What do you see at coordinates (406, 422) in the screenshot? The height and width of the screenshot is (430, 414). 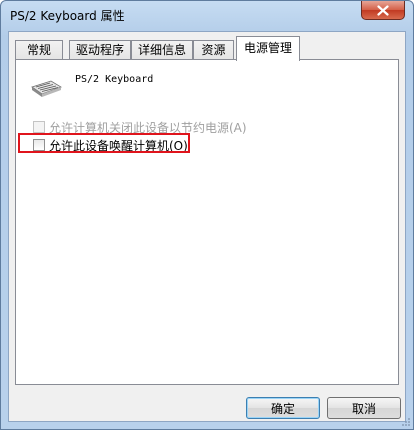 I see `resize-grip-icon` at bounding box center [406, 422].